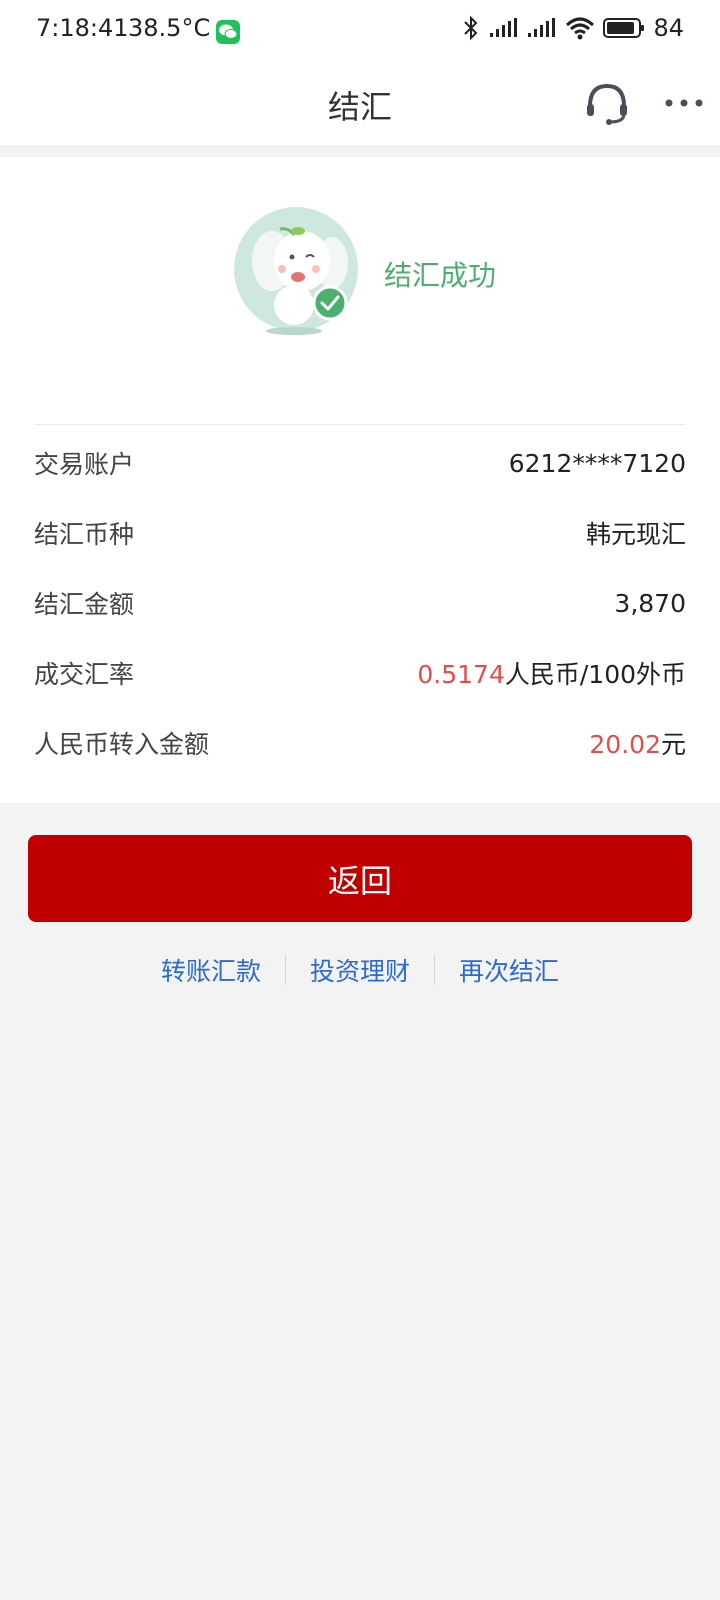  What do you see at coordinates (461, 674) in the screenshot?
I see `rate-number: 0.5174` at bounding box center [461, 674].